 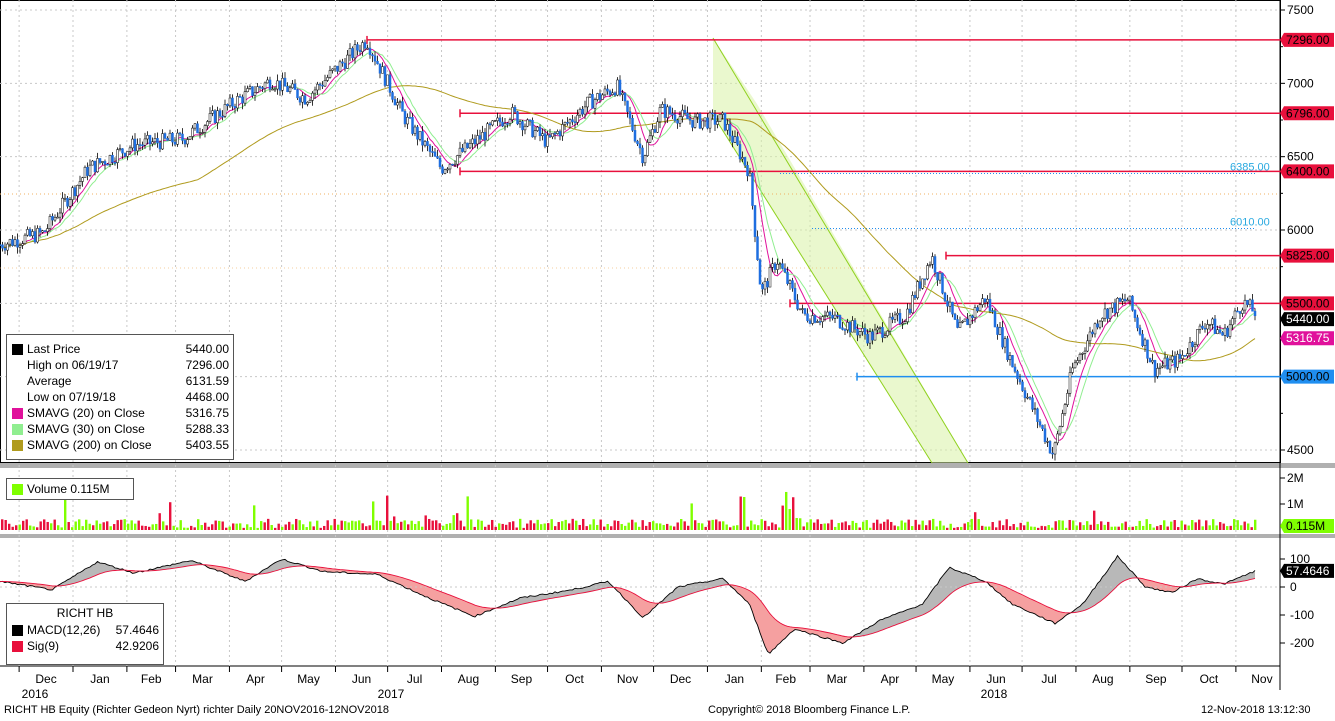 I want to click on price-y-tick-label: 6500, so click(x=1300, y=157).